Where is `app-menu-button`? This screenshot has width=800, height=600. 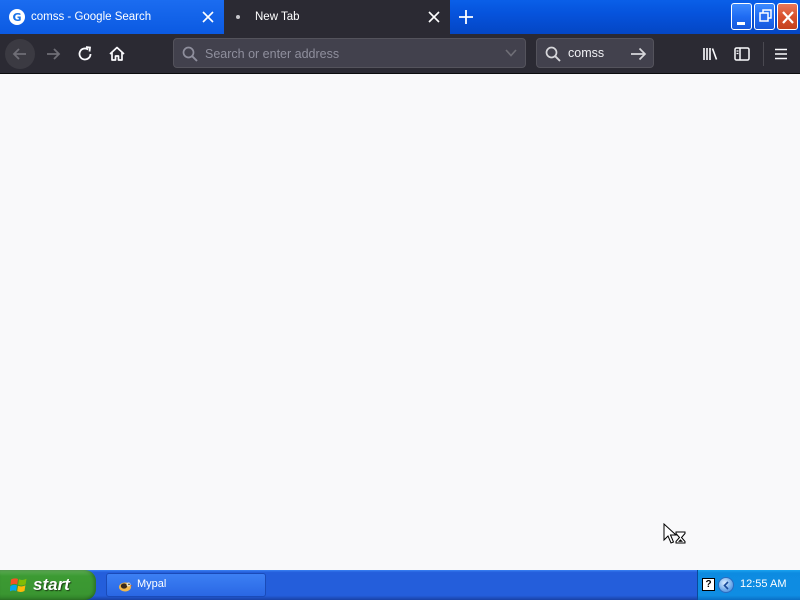 app-menu-button is located at coordinates (781, 54).